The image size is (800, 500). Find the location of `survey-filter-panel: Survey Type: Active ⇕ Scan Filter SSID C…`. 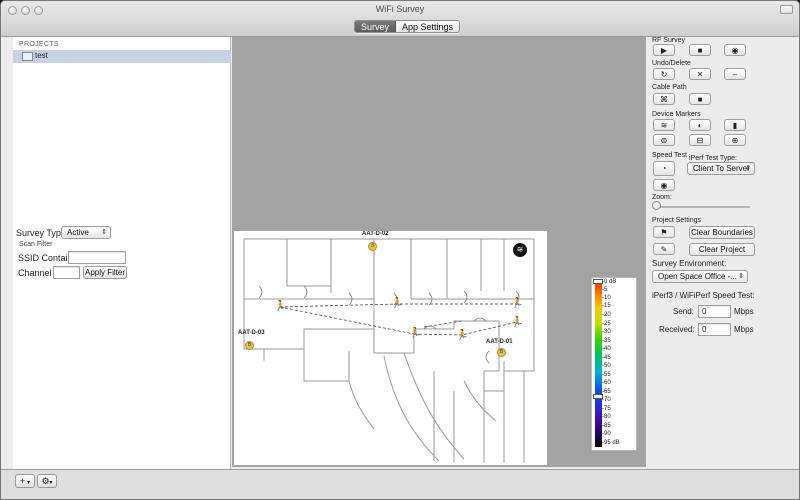

survey-filter-panel: Survey Type: Active ⇕ Scan Filter SSID C… is located at coordinates (122, 253).